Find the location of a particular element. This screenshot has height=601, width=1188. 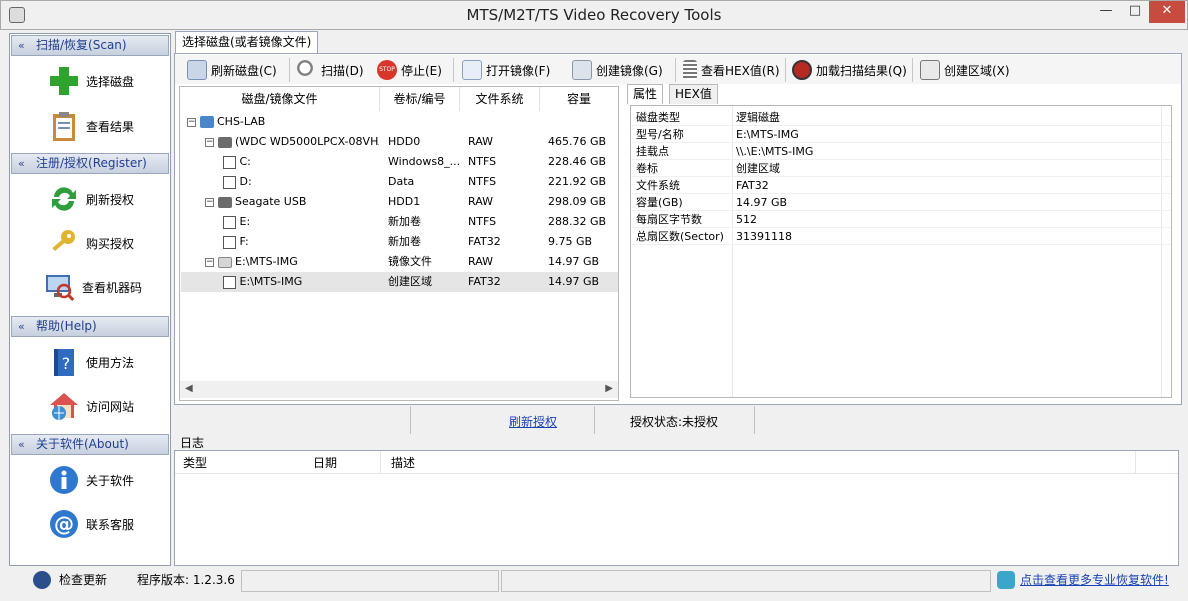

sidebar-section-register: «注册/授权(Register) is located at coordinates (90, 163).